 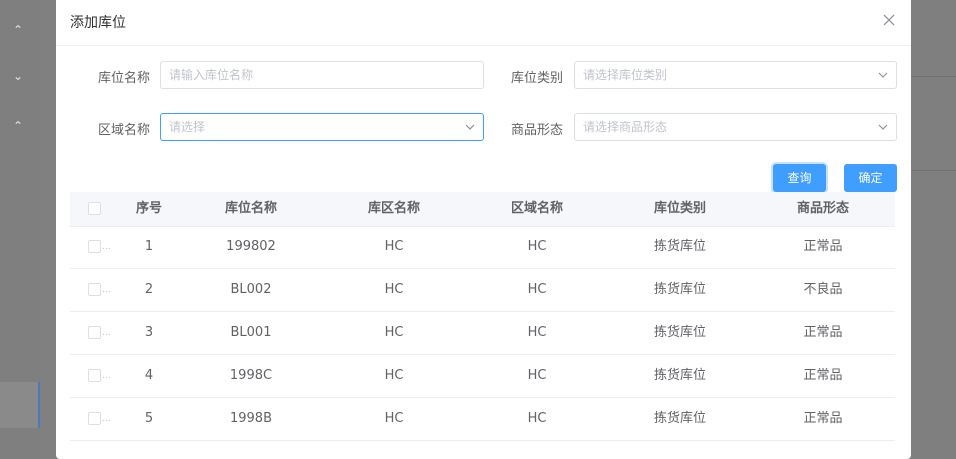 I want to click on cell-location-name: 1998C, so click(x=251, y=375).